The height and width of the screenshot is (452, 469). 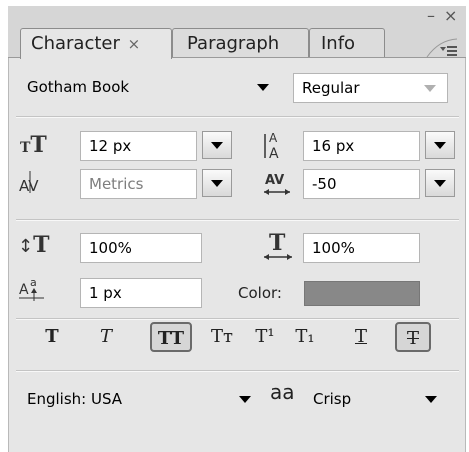 I want to click on svg-text: T, so click(x=277, y=243).